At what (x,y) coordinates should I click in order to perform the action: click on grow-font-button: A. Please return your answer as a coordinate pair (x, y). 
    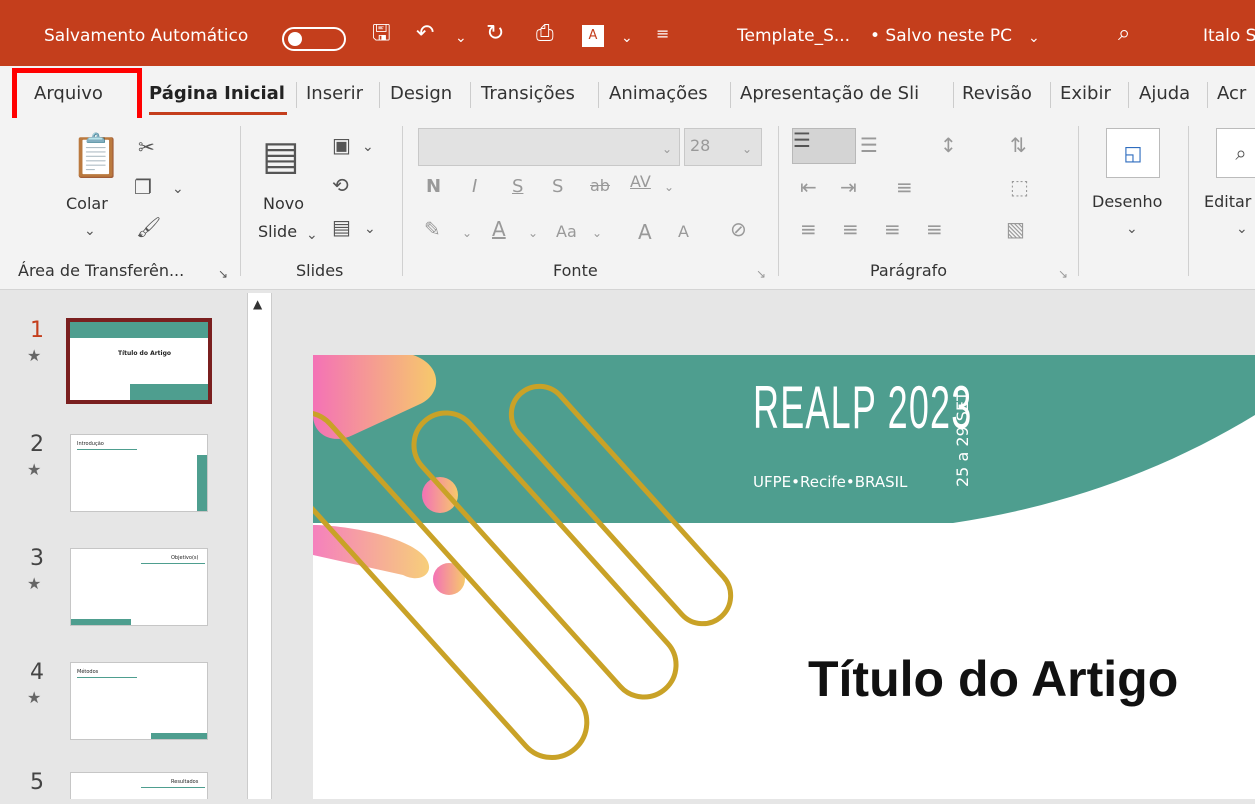
    Looking at the image, I should click on (645, 232).